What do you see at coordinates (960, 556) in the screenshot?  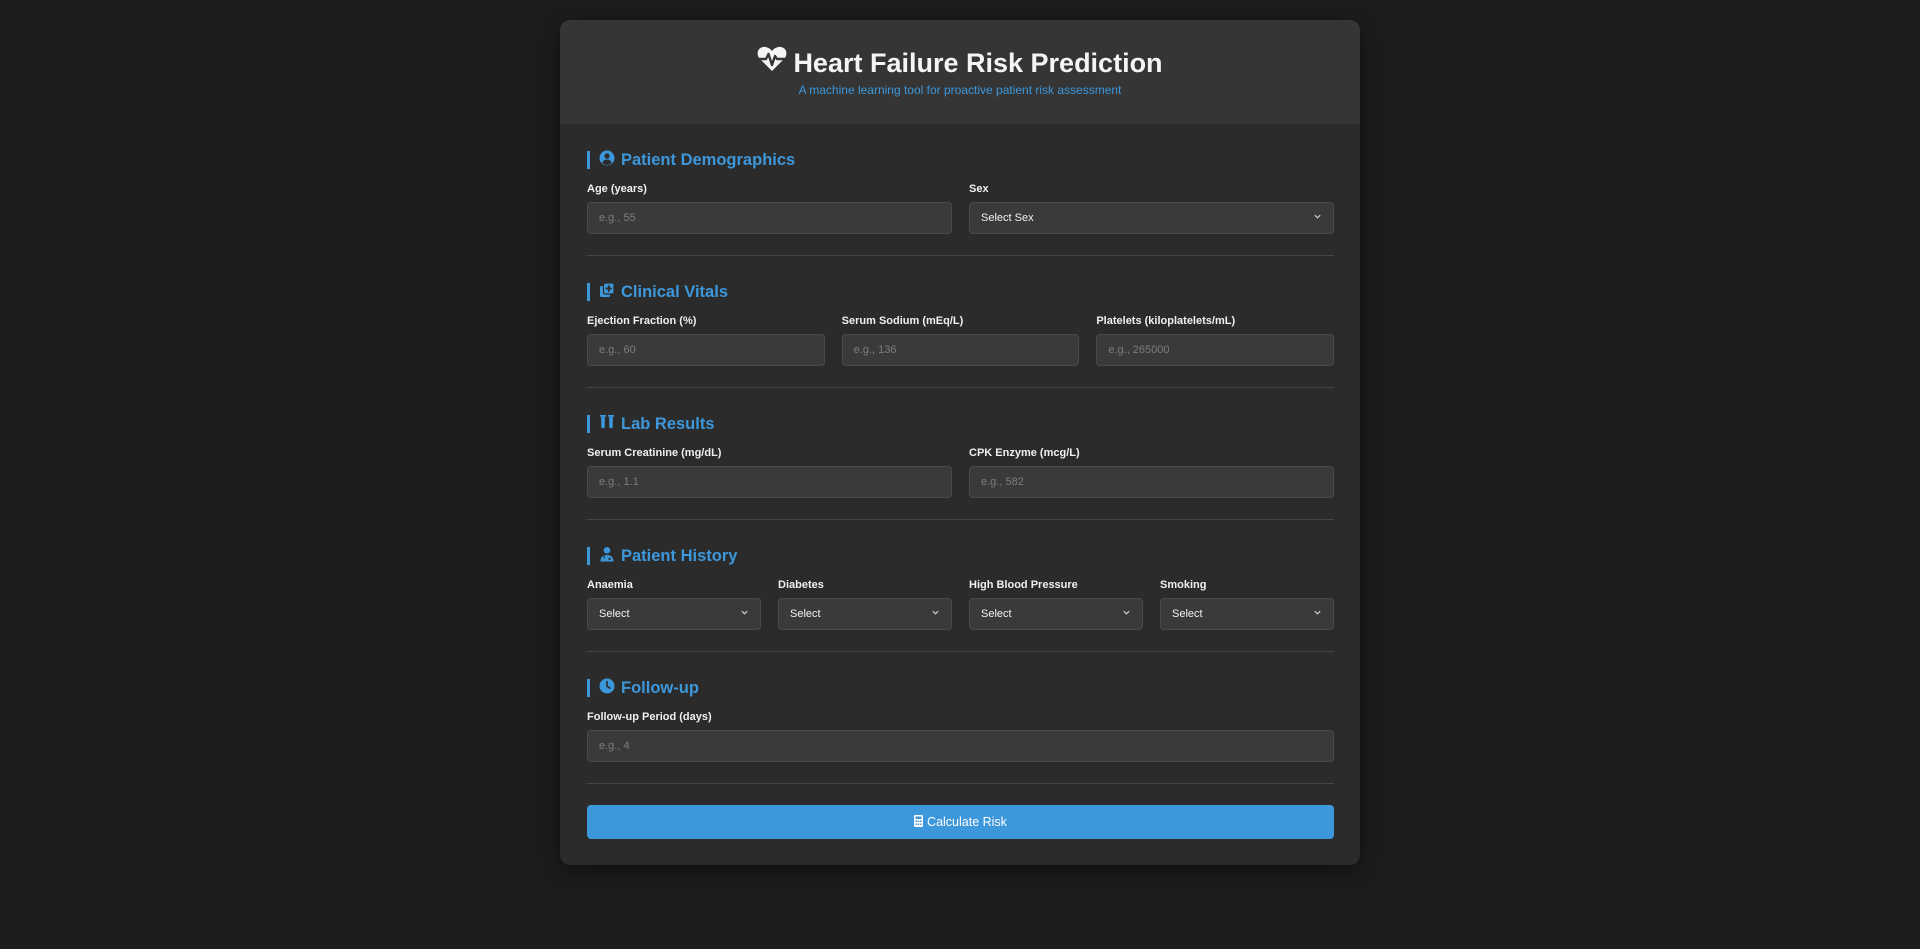 I see `section-title-history: Patient History` at bounding box center [960, 556].